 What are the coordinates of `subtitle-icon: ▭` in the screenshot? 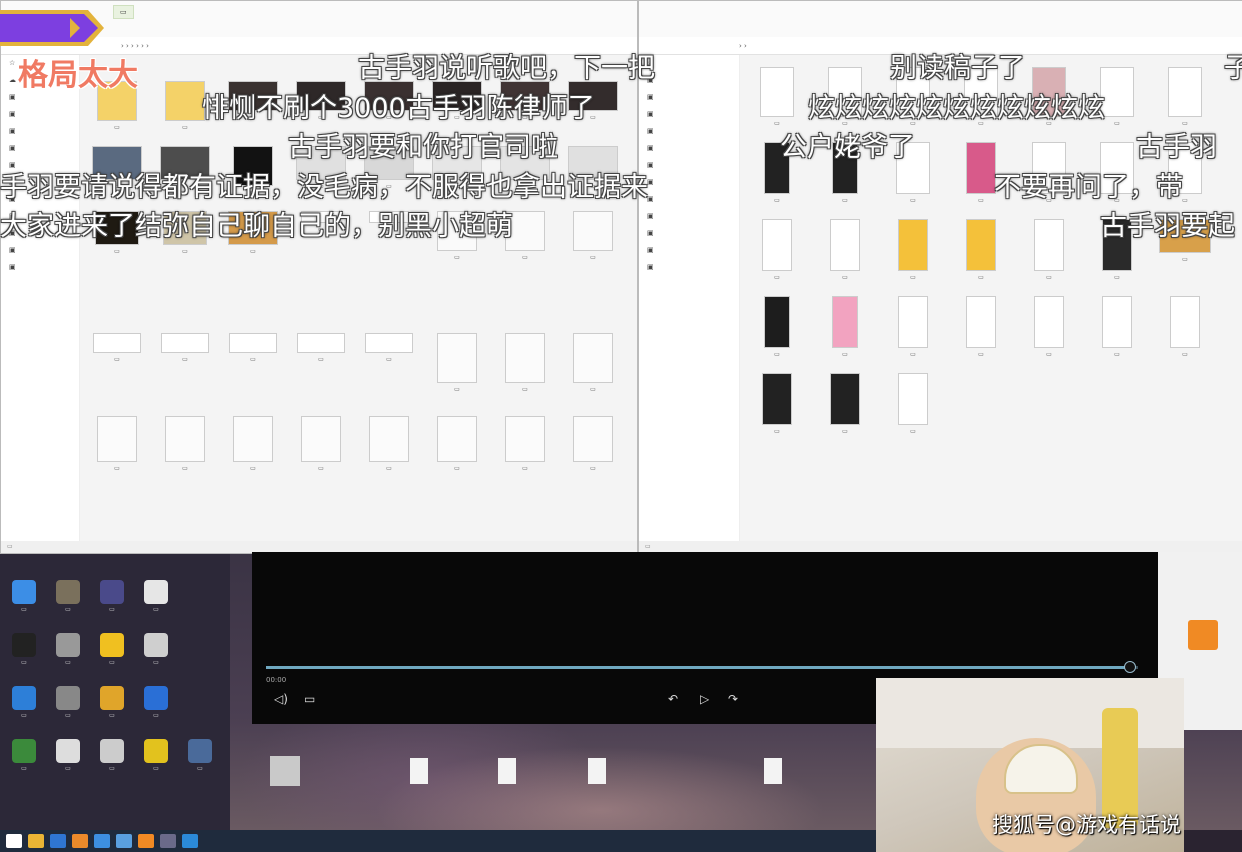 It's located at (309, 699).